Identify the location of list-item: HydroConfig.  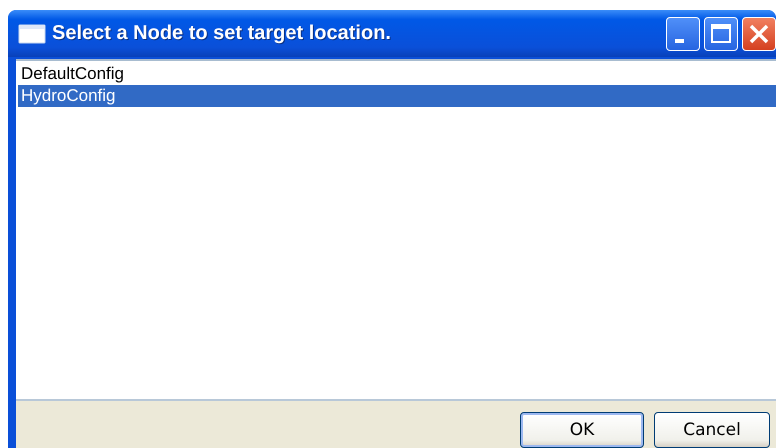
(397, 96).